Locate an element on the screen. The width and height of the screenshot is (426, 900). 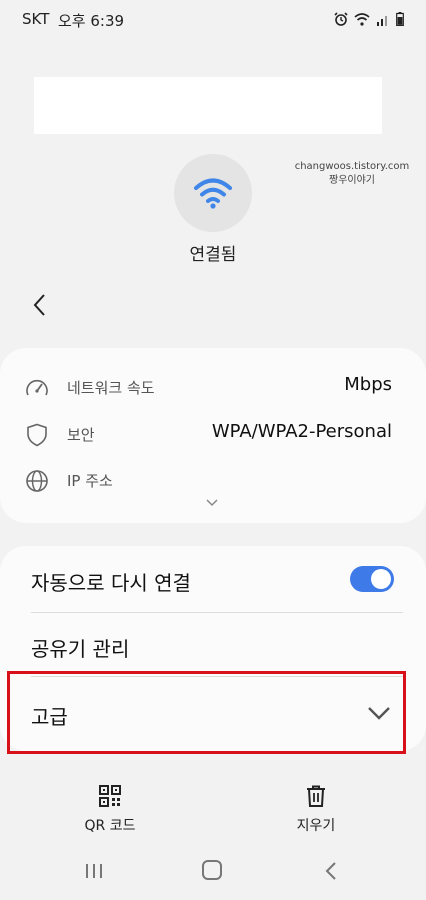
network-name-box is located at coordinates (208, 105).